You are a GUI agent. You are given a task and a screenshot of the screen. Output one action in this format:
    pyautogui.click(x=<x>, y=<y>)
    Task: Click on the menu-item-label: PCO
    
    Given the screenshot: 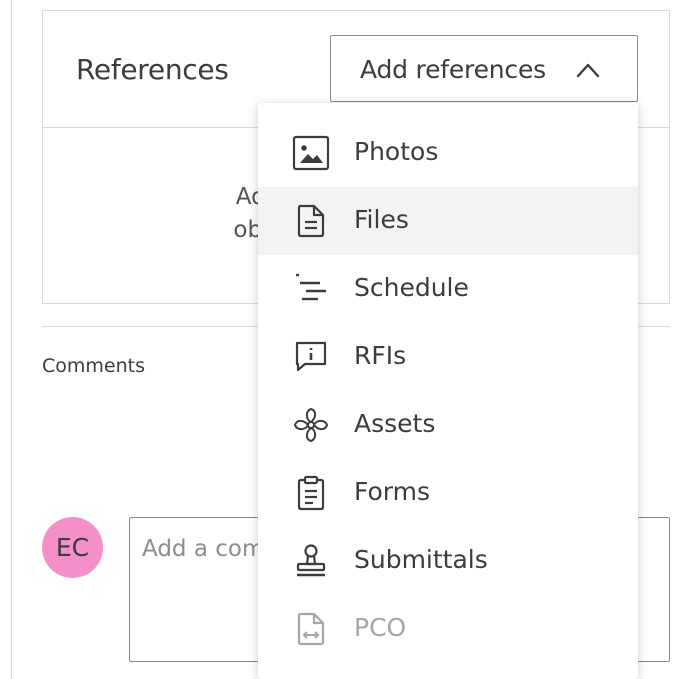 What is the action you would take?
    pyautogui.click(x=380, y=627)
    